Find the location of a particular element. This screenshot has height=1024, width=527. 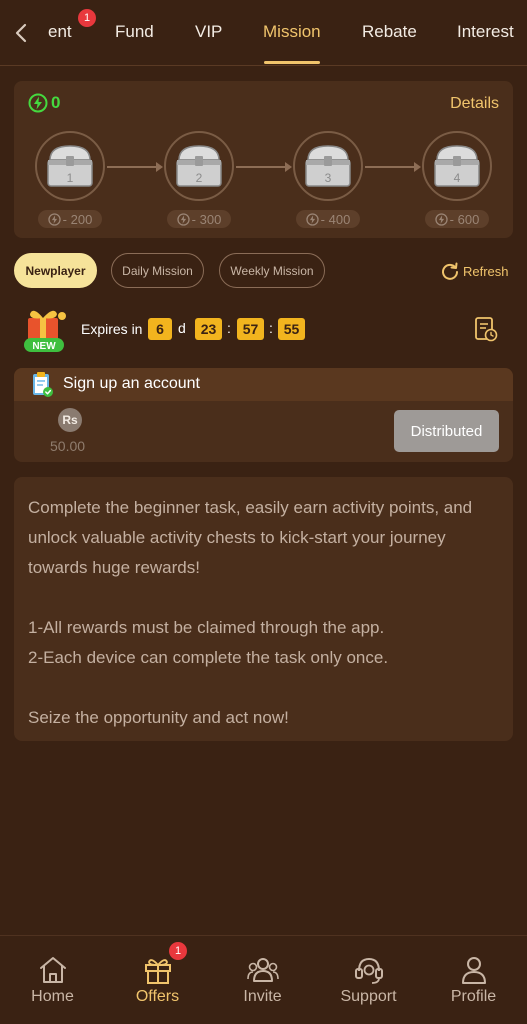

treasure-chest-icon: 1 is located at coordinates (70, 166).